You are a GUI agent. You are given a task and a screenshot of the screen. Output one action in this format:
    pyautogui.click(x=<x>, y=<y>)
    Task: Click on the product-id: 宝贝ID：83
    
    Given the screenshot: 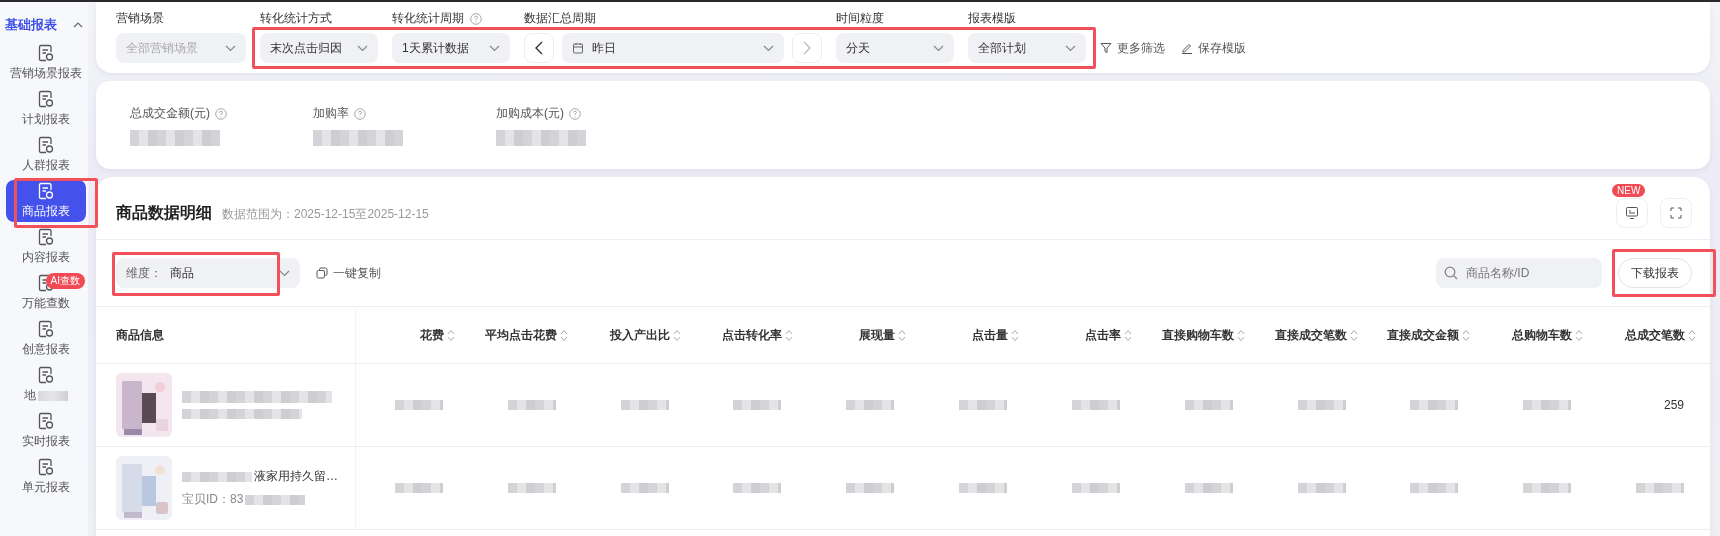 What is the action you would take?
    pyautogui.click(x=213, y=499)
    